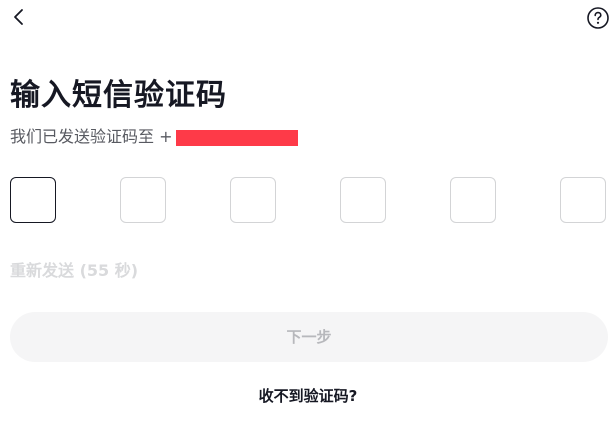 The height and width of the screenshot is (434, 616). I want to click on question-circle-icon, so click(598, 18).